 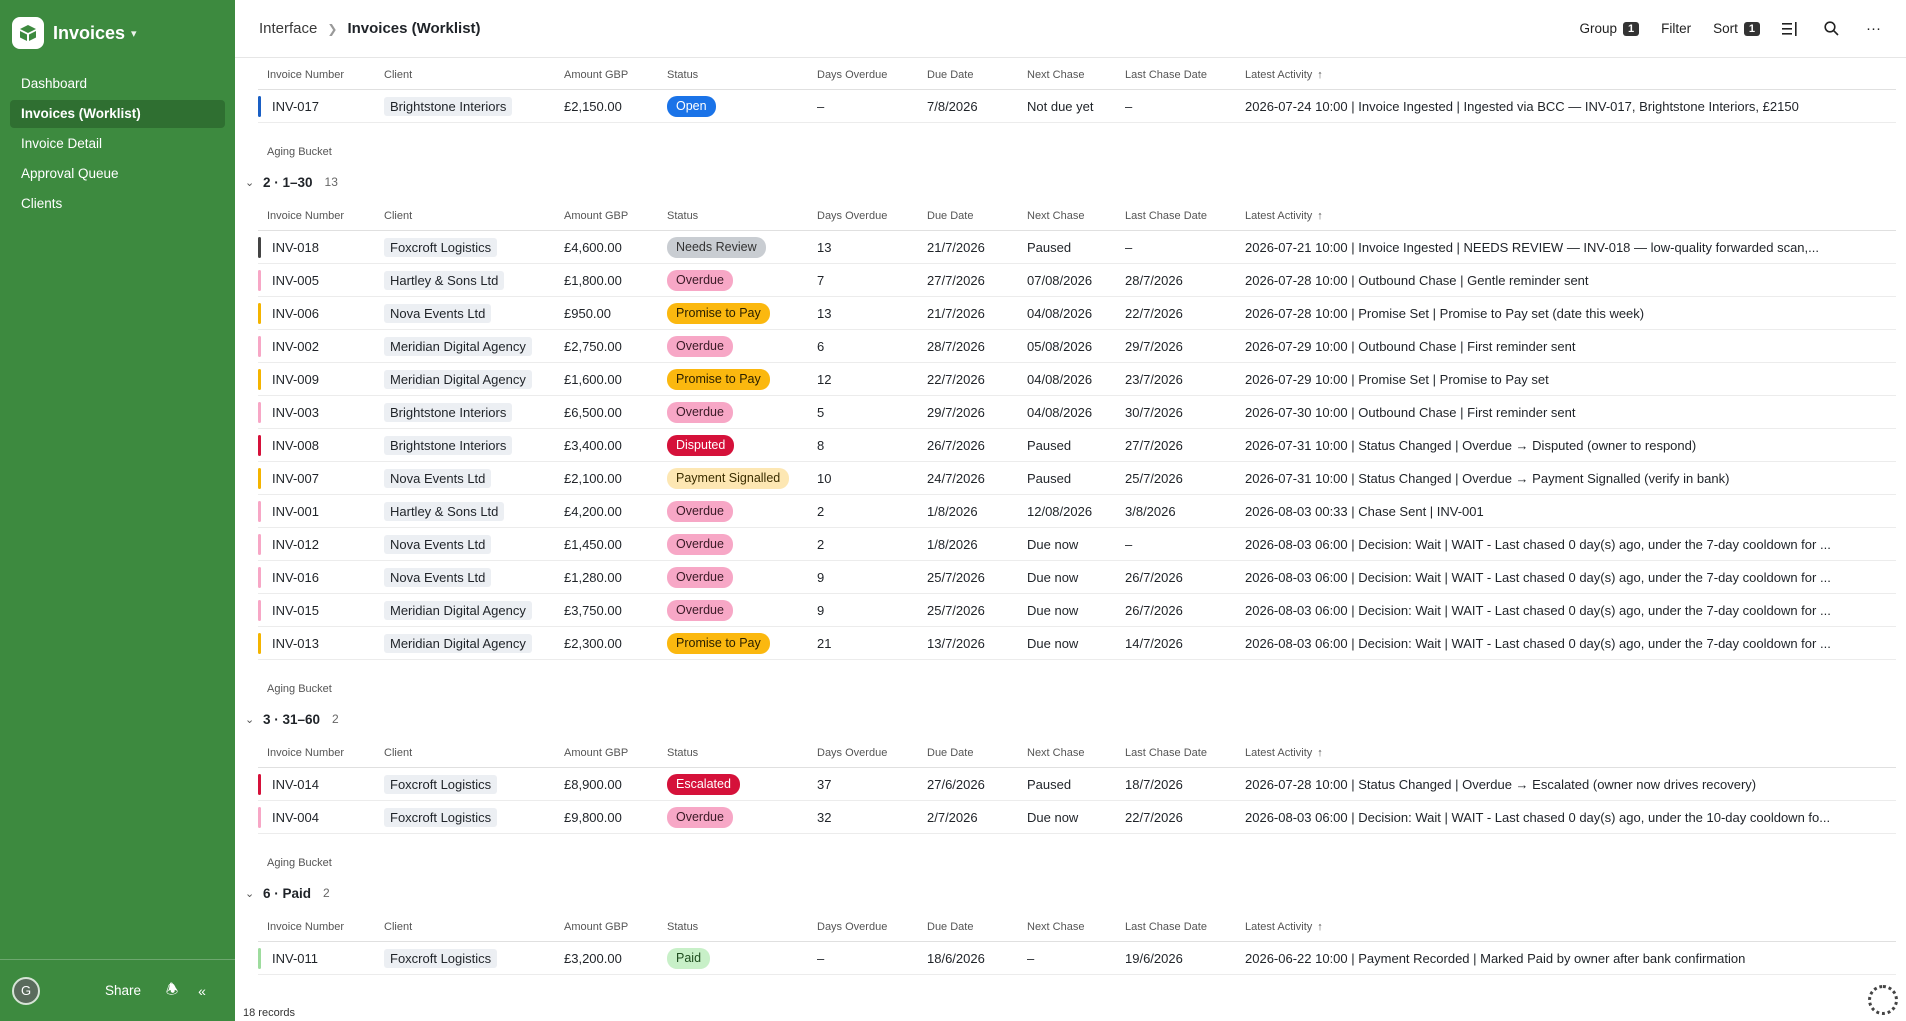 I want to click on more-options-icon: ···, so click(x=1876, y=28).